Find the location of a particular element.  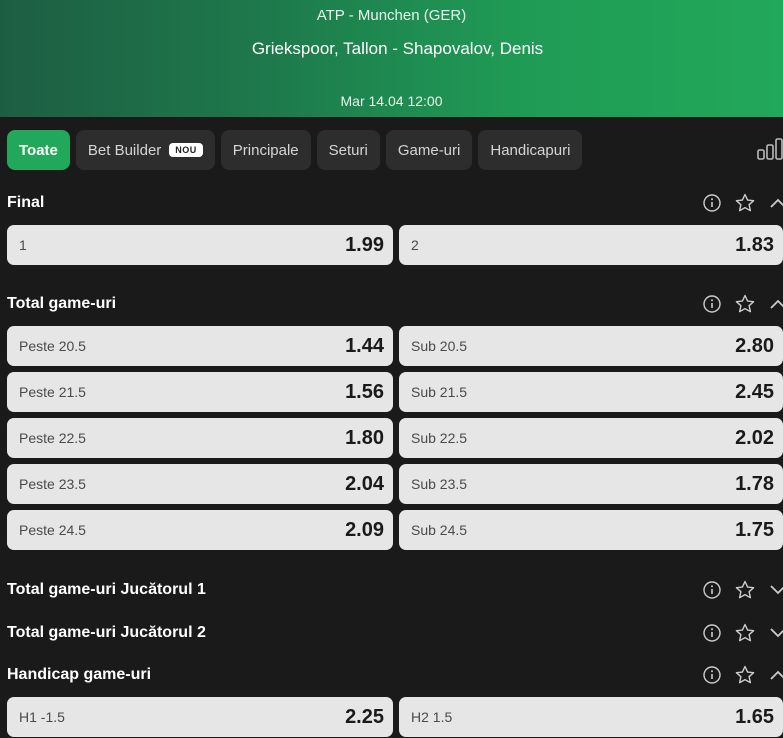

tab-bet-builder: Bet Builder NOU is located at coordinates (145, 150).